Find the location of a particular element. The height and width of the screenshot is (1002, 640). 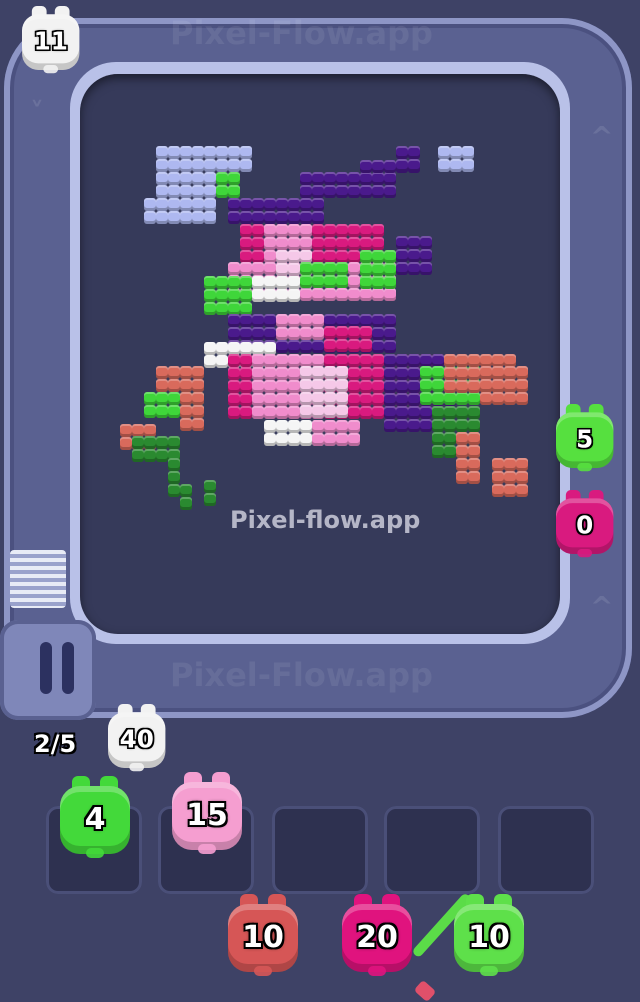

launch-pig: 40 is located at coordinates (137, 738).